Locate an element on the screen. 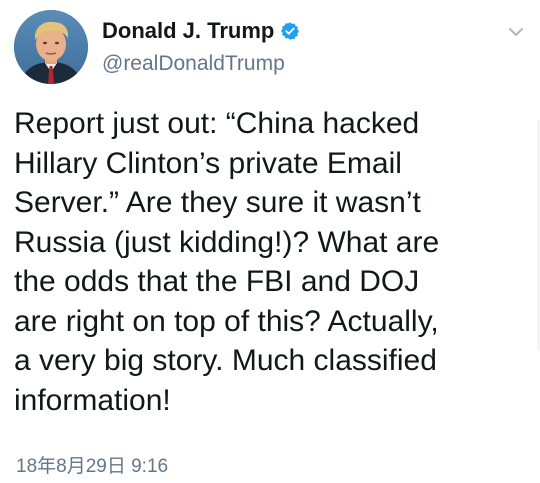 The height and width of the screenshot is (483, 540). avatar-image is located at coordinates (51, 47).